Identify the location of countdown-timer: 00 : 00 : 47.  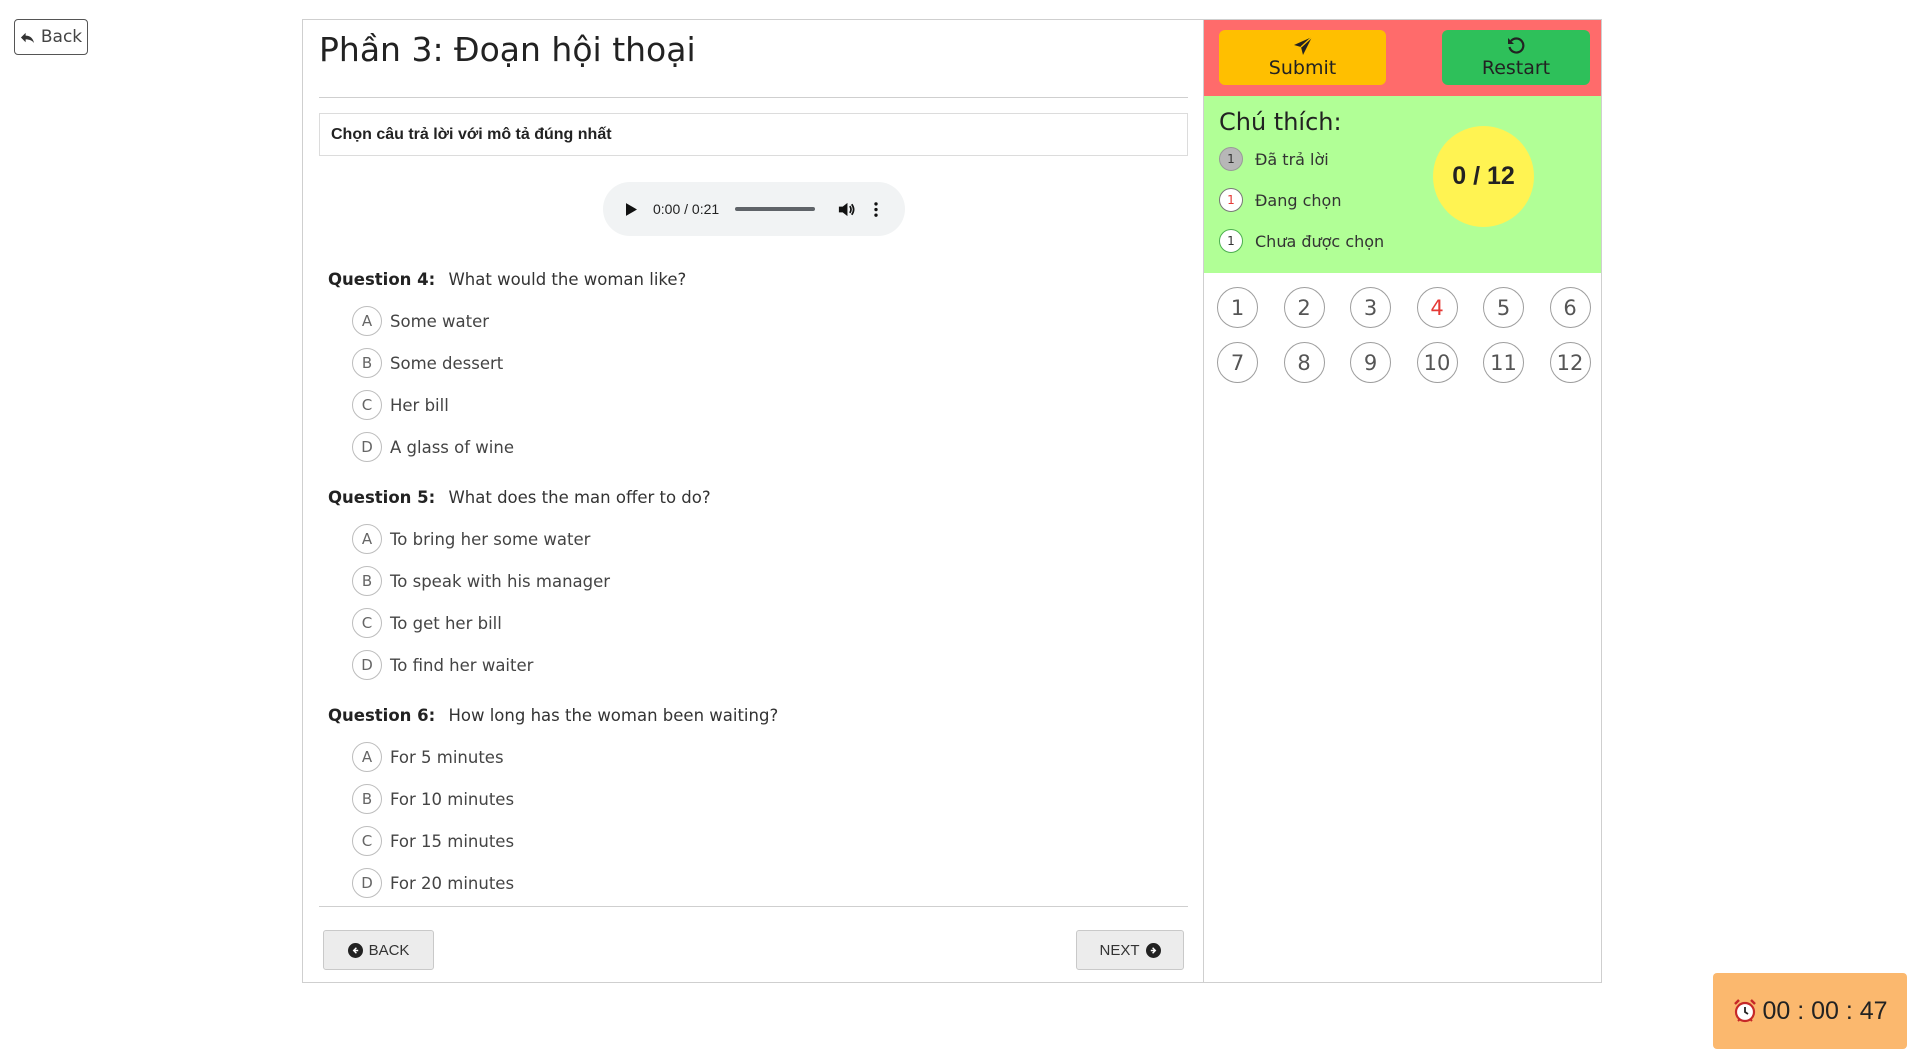
(1810, 1011).